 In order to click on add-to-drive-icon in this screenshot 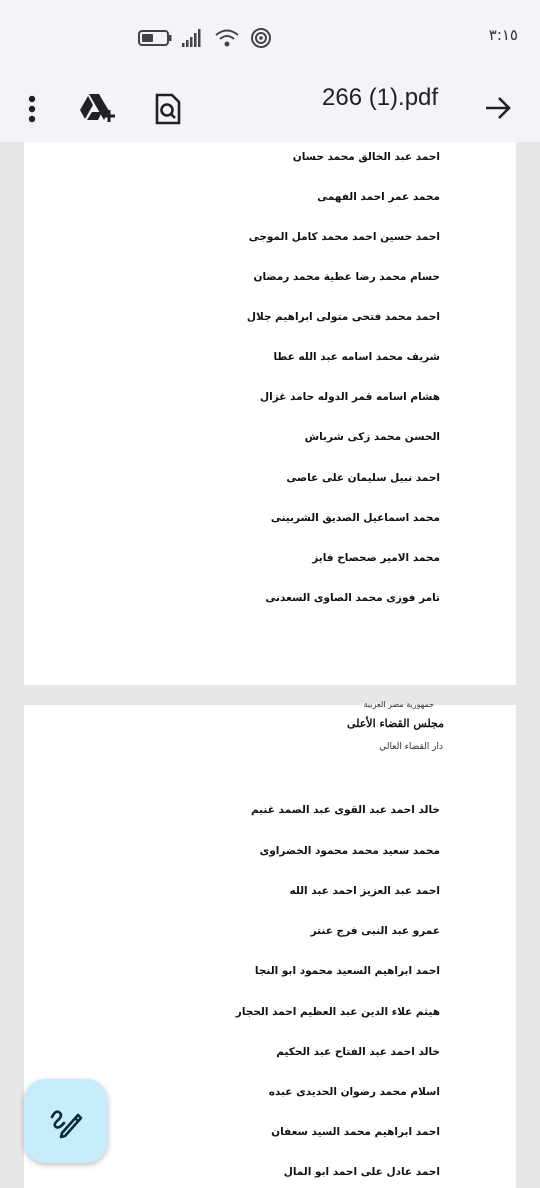, I will do `click(98, 110)`.